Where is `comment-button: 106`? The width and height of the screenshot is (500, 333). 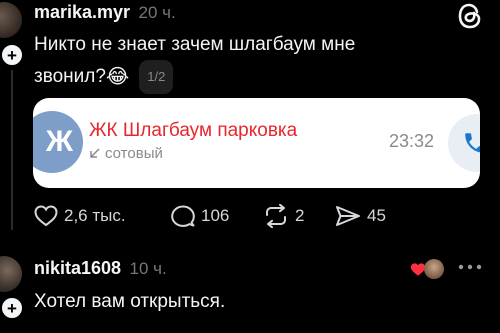 comment-button: 106 is located at coordinates (199, 216).